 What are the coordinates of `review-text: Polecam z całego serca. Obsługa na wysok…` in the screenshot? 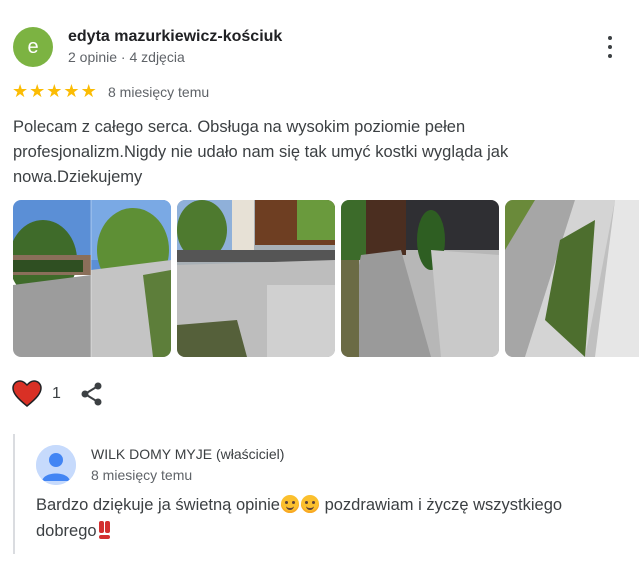 It's located at (261, 152).